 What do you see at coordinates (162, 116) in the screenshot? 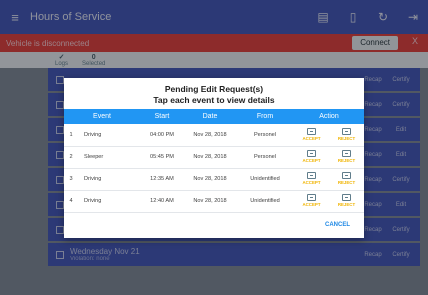
I see `column-header-start: Start` at bounding box center [162, 116].